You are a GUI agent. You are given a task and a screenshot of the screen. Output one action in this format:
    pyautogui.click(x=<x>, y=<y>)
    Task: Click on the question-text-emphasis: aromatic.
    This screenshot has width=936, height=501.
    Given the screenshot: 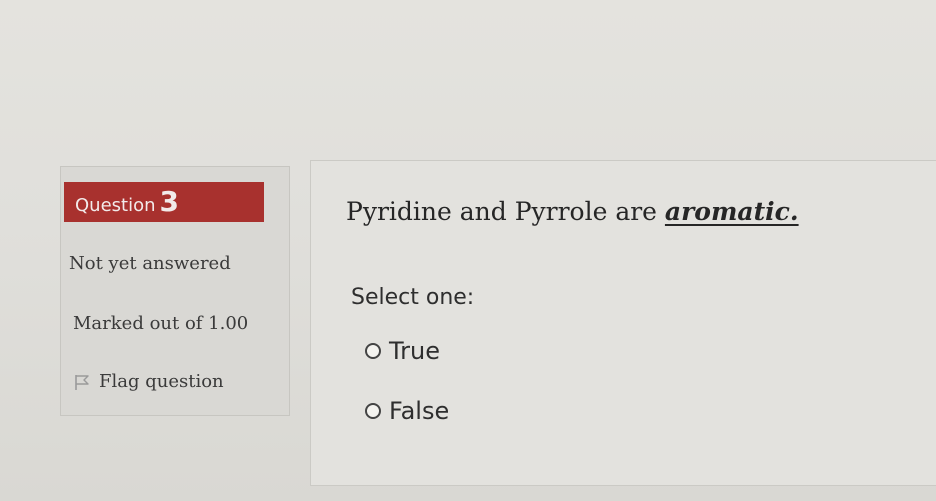 What is the action you would take?
    pyautogui.click(x=731, y=211)
    